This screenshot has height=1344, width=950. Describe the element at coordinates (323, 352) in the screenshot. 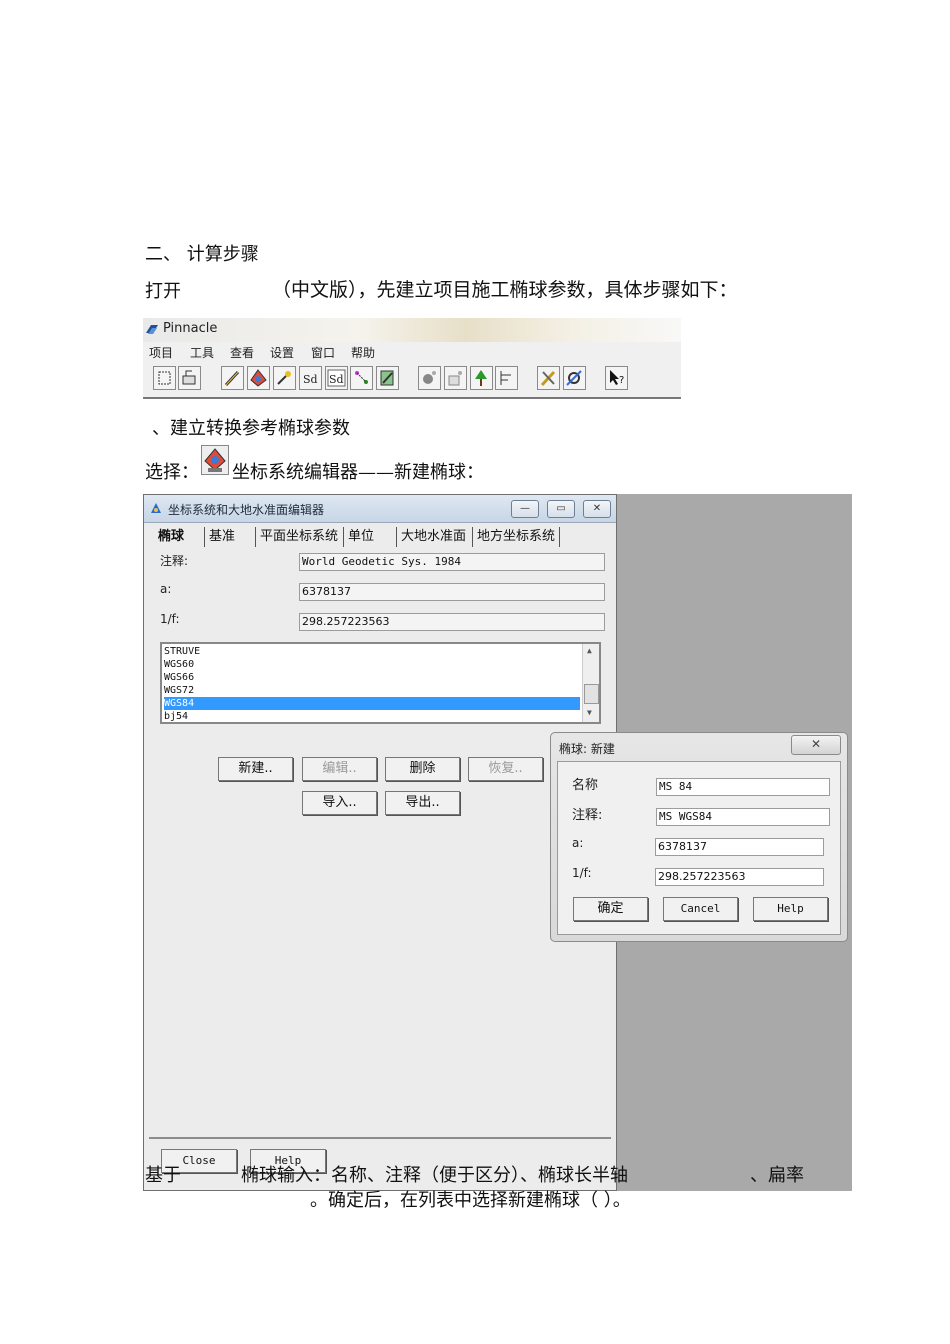

I see `menu-item-window: 窗口` at that location.